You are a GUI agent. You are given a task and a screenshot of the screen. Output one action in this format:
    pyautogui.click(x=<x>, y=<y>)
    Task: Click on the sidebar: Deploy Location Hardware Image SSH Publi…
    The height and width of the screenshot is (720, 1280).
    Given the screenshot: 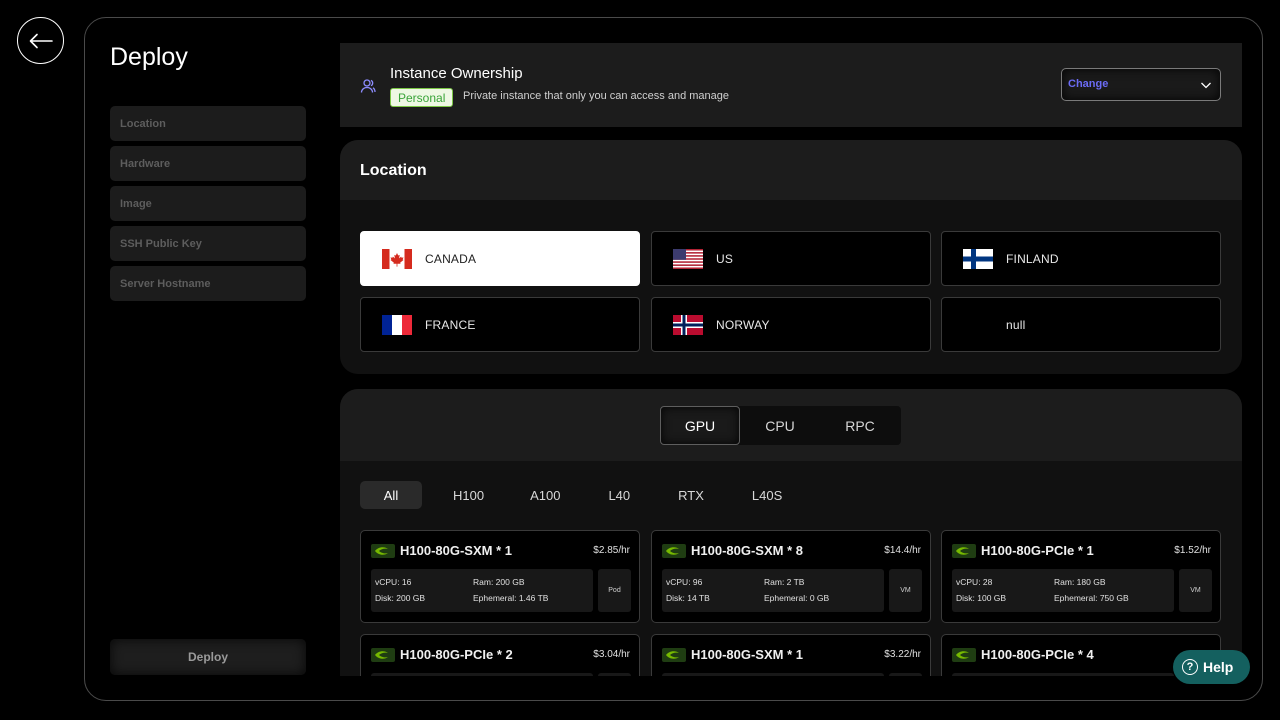 What is the action you would take?
    pyautogui.click(x=208, y=359)
    